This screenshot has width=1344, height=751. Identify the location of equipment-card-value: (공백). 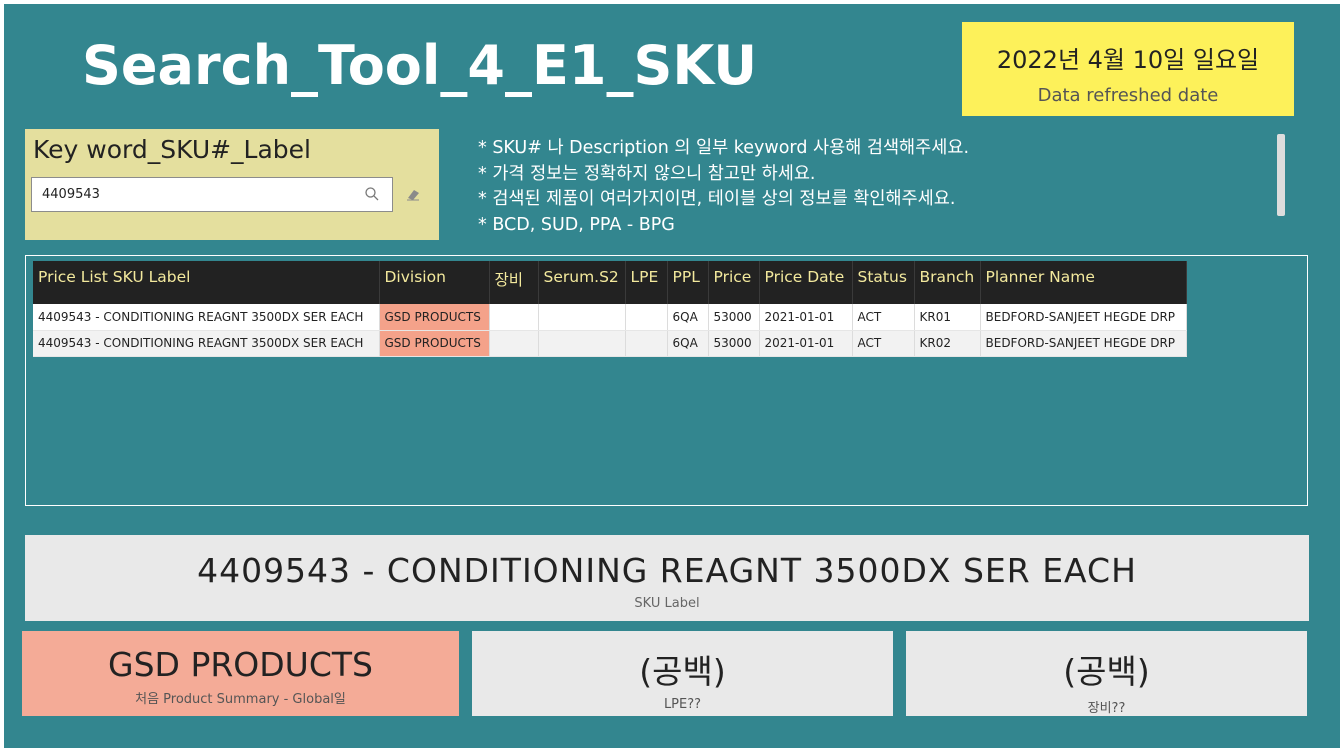
(1106, 671).